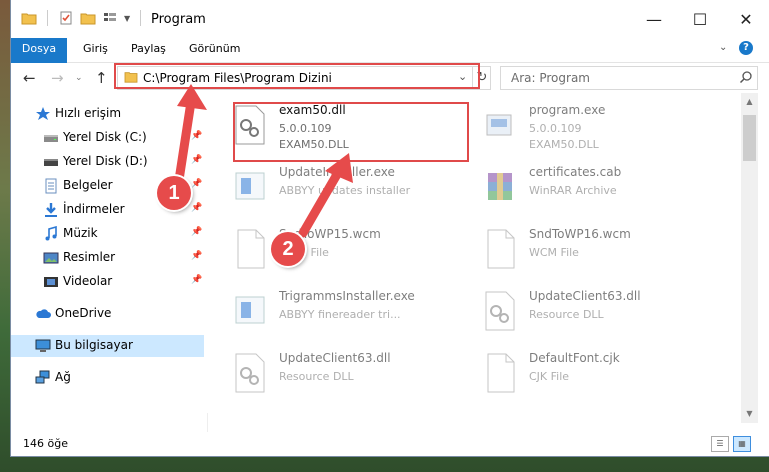 Image resolution: width=769 pixels, height=472 pixels. Describe the element at coordinates (105, 161) in the screenshot. I see `sidebar-item-label: Yerel Disk (D:)` at that location.